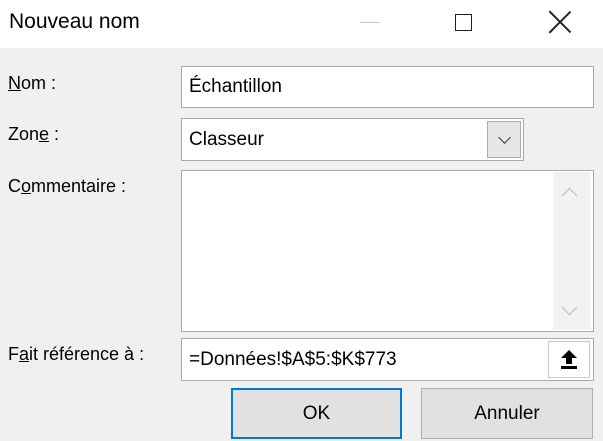  I want to click on minimize-button, so click(370, 22).